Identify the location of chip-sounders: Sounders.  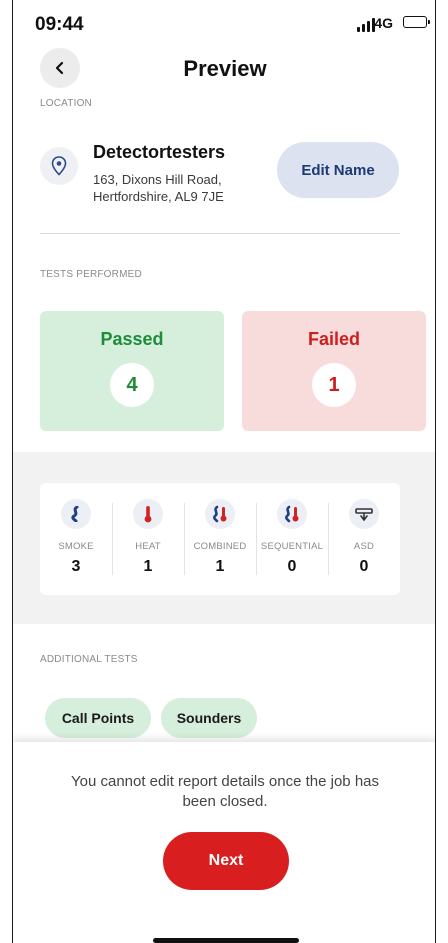
(209, 718).